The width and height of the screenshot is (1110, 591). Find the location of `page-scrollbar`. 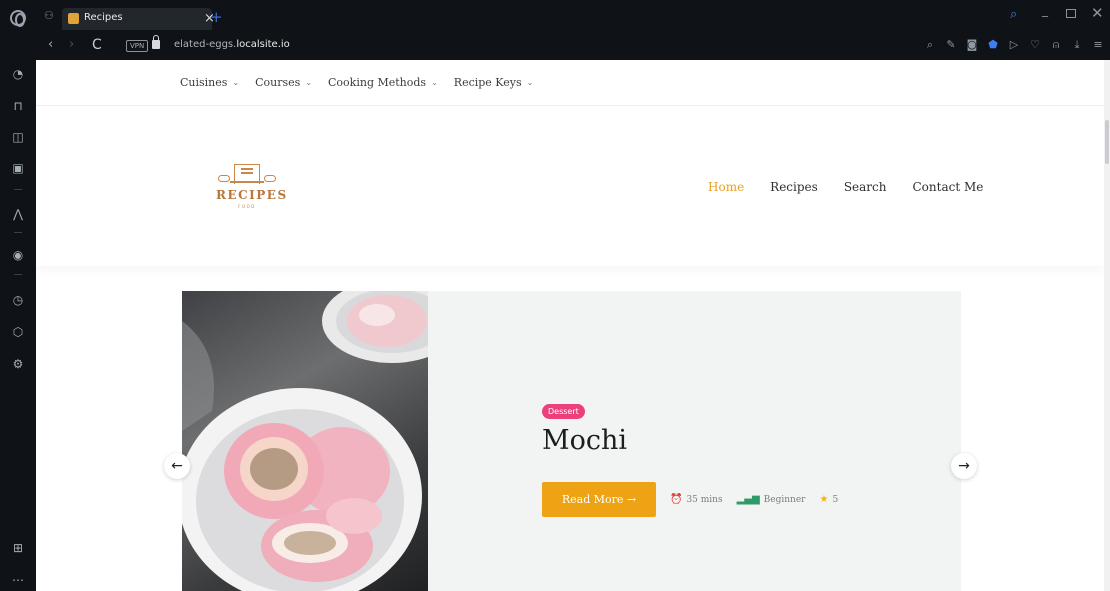

page-scrollbar is located at coordinates (1107, 325).